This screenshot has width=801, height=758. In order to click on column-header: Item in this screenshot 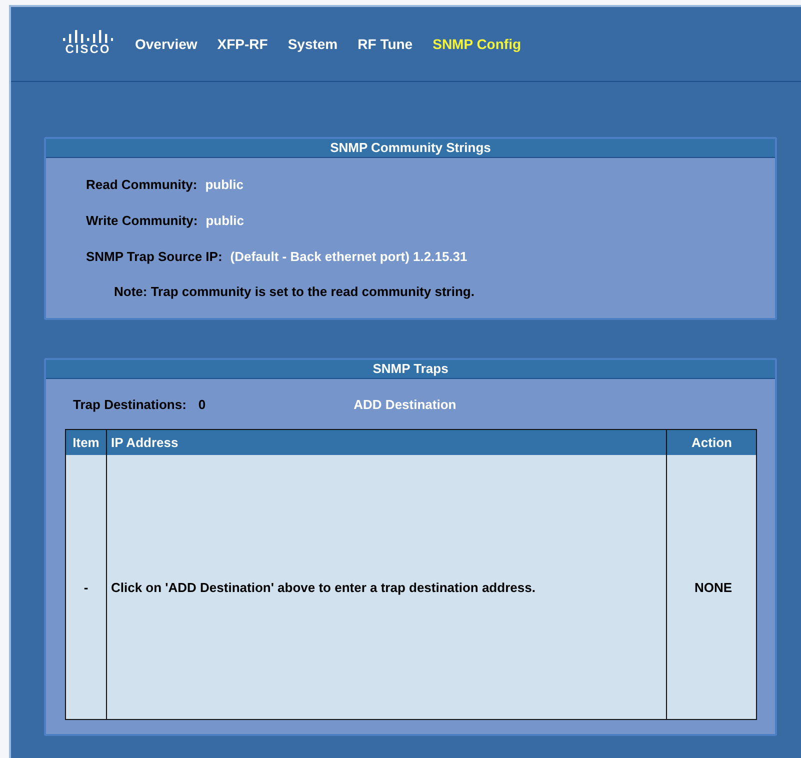, I will do `click(86, 442)`.